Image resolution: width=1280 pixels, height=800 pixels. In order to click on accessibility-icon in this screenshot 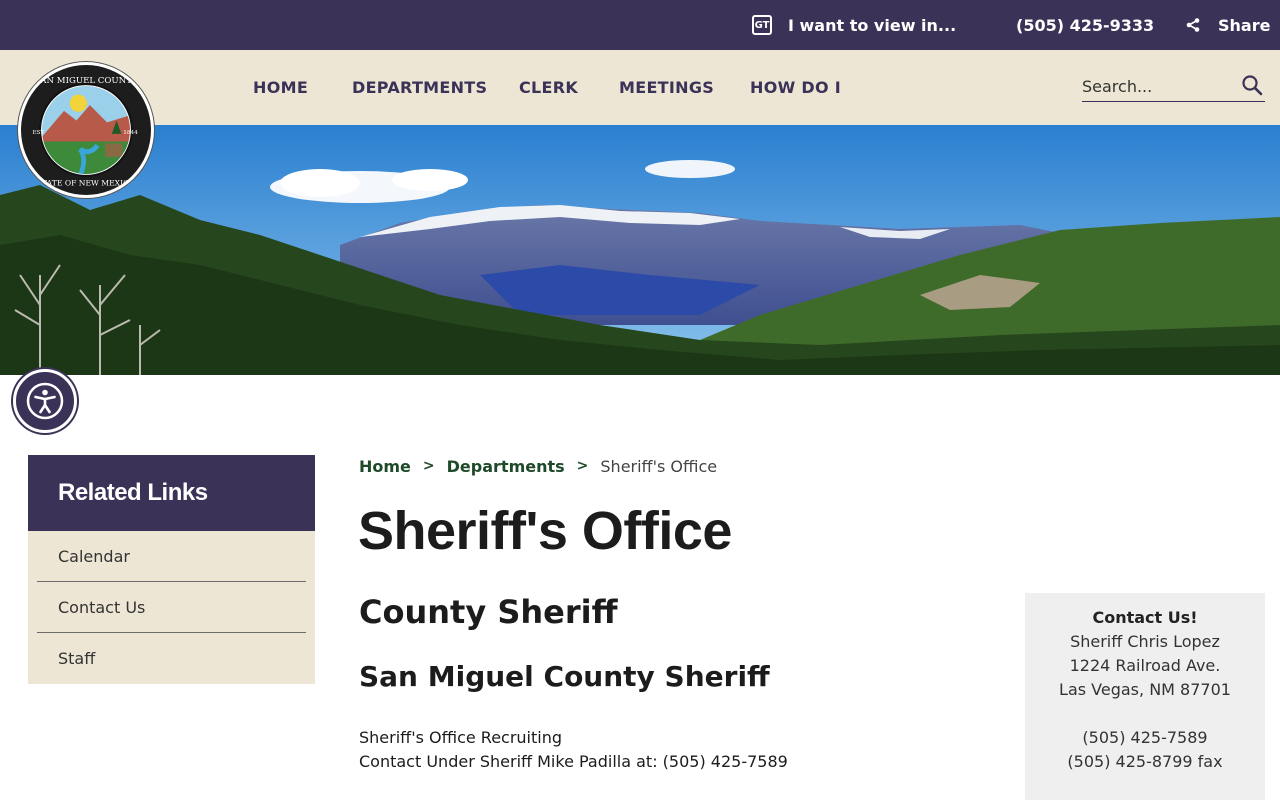, I will do `click(45, 401)`.